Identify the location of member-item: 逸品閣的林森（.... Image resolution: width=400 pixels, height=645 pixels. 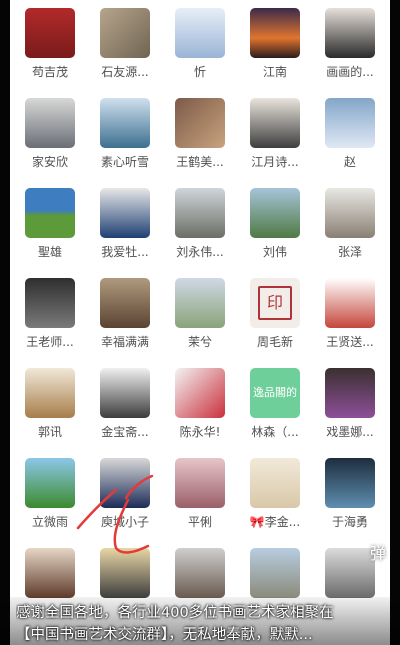
(275, 404).